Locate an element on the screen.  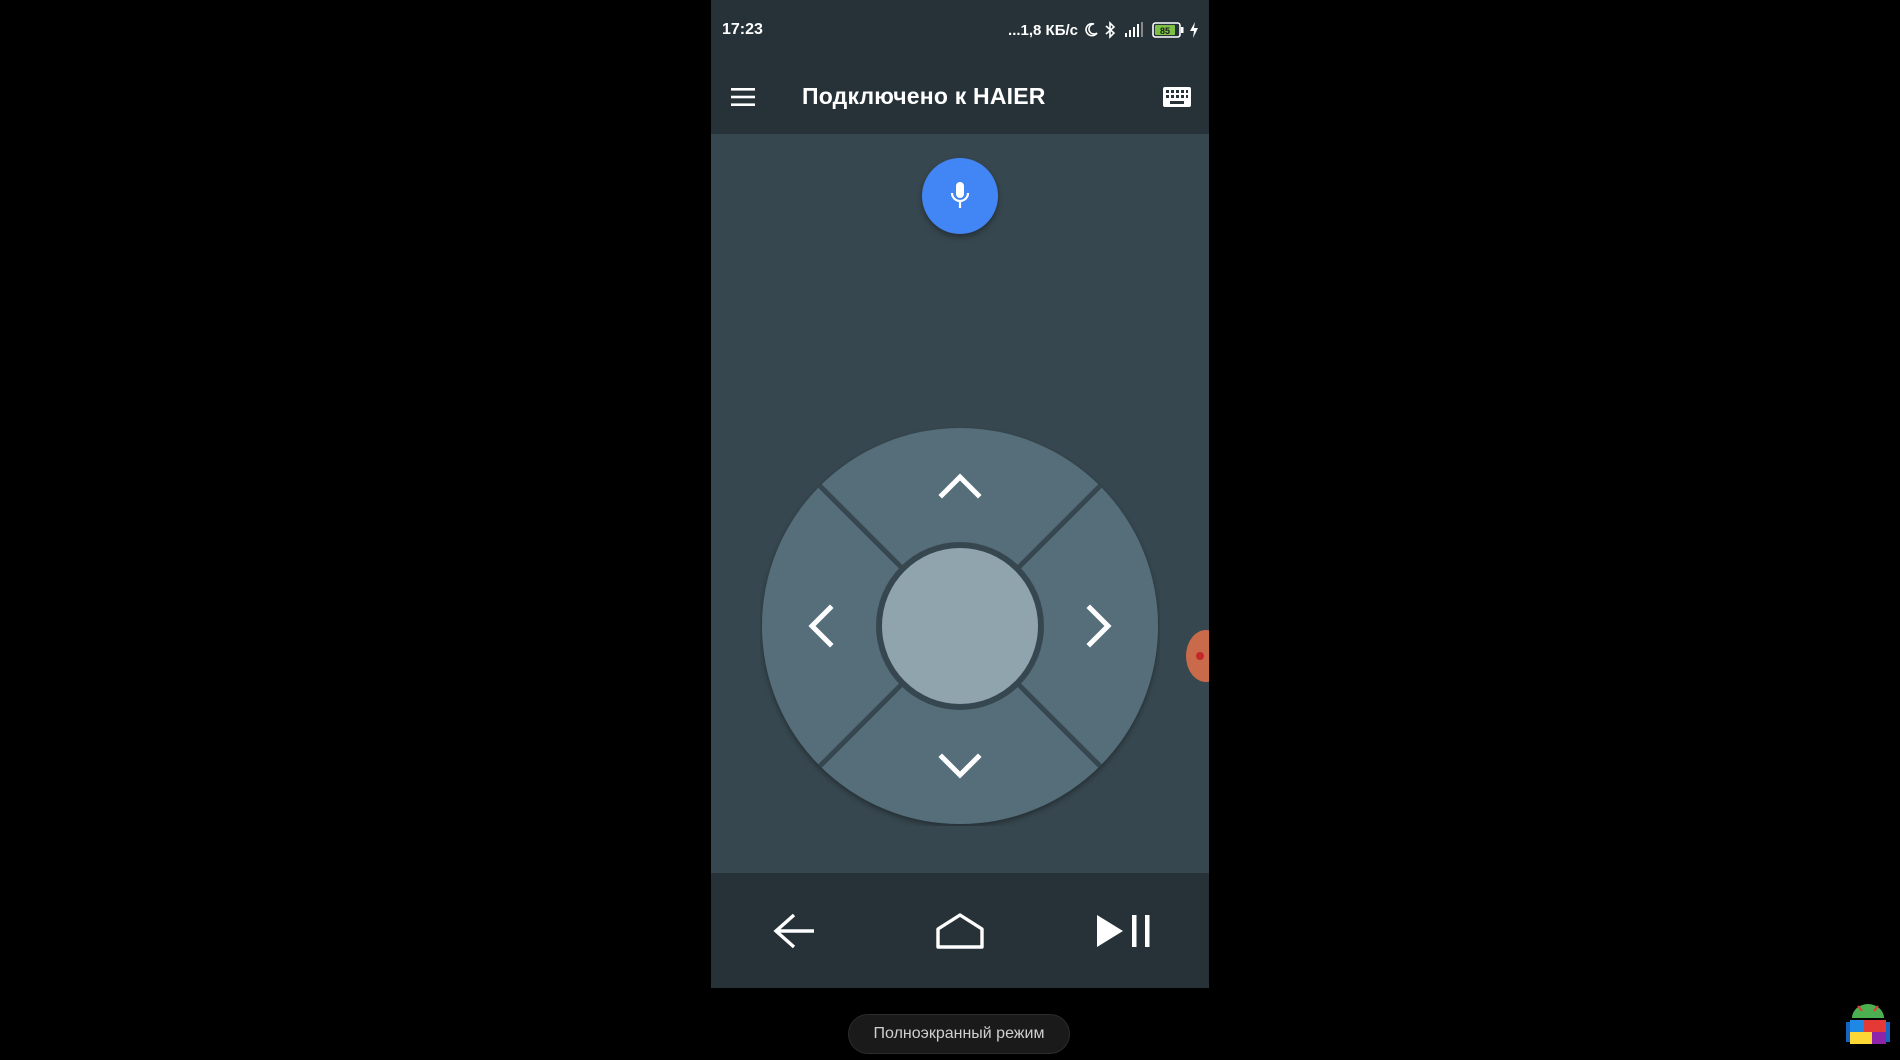
fullscreen-label: Полноэкранный режим is located at coordinates (959, 1033).